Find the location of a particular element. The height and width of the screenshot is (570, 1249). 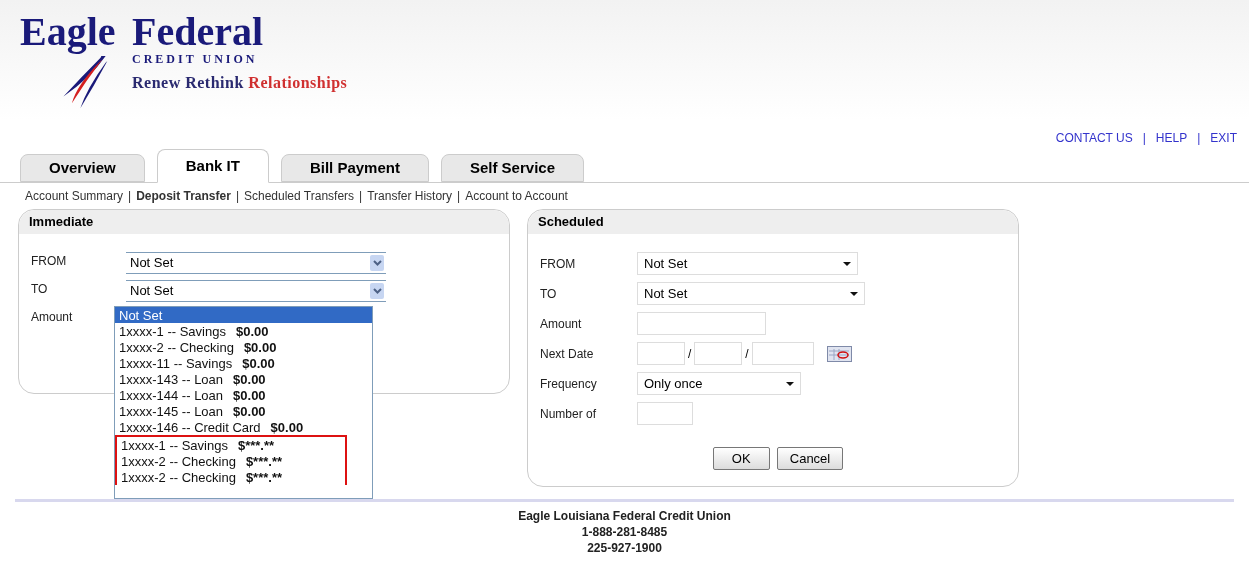

field-label: Amount is located at coordinates (561, 324).